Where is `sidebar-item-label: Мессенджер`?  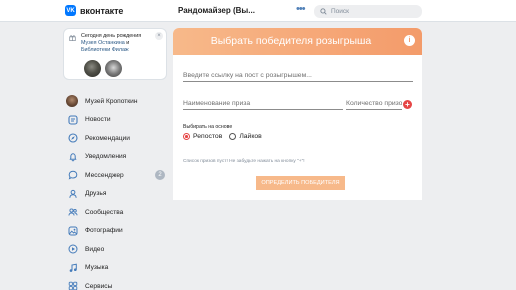 sidebar-item-label: Мессенджер is located at coordinates (104, 175).